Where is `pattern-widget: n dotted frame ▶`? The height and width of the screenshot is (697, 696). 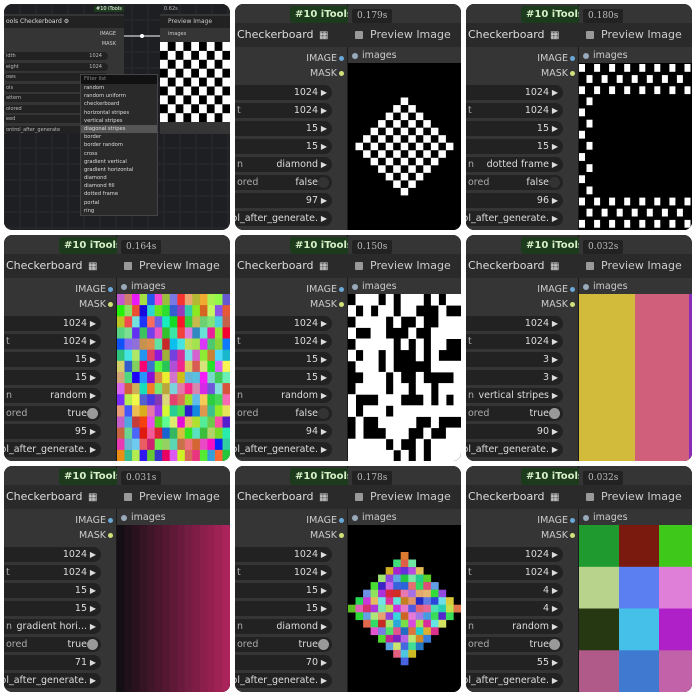 pattern-widget: n dotted frame ▶ is located at coordinates (514, 164).